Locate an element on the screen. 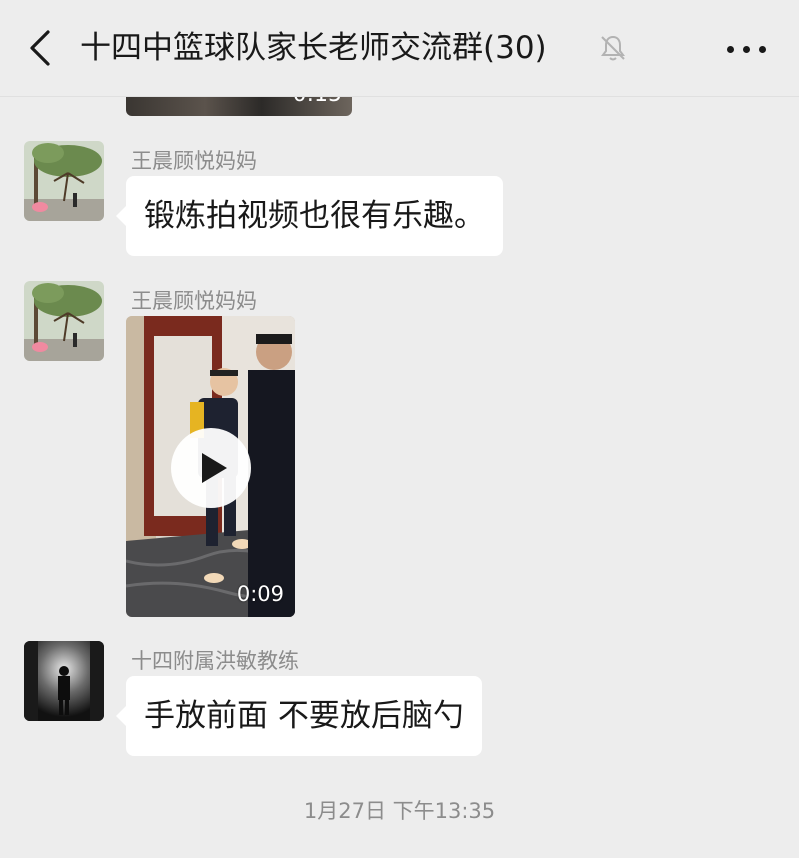 The image size is (799, 858). text-message-bubble: 锻炼拍视频也很有乐趣。 is located at coordinates (309, 216).